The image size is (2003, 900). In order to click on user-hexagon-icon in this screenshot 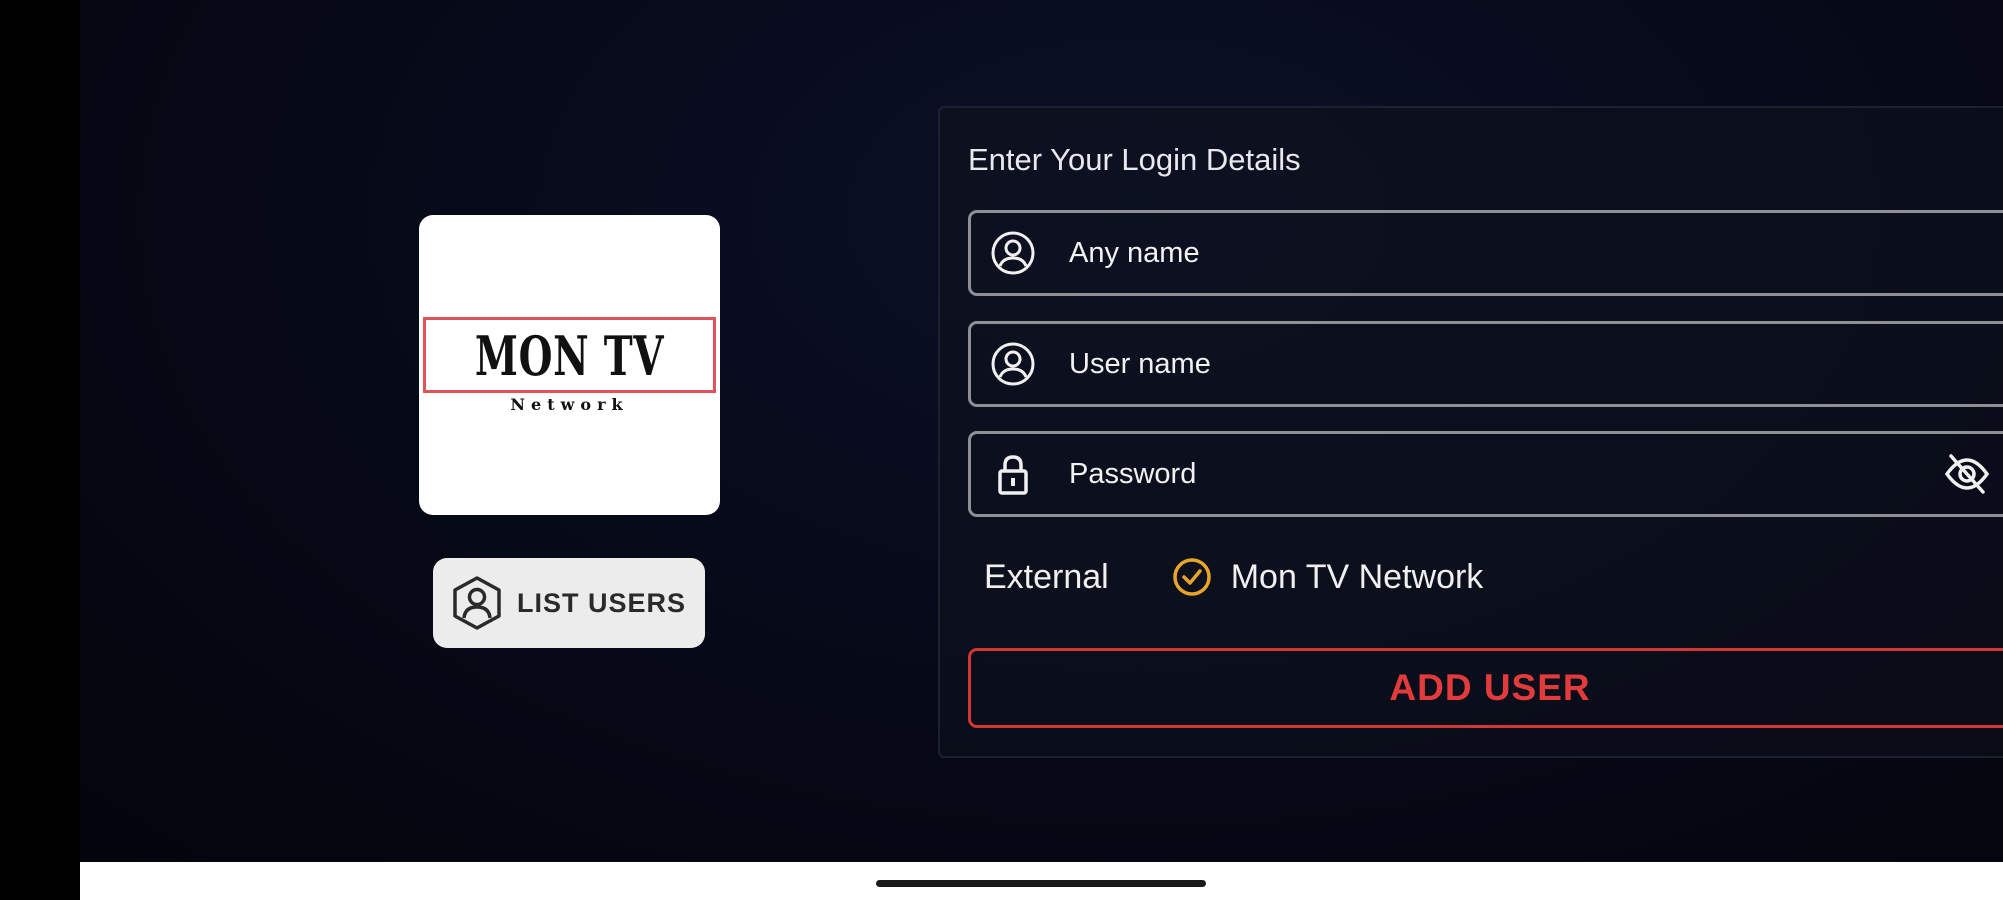, I will do `click(477, 603)`.